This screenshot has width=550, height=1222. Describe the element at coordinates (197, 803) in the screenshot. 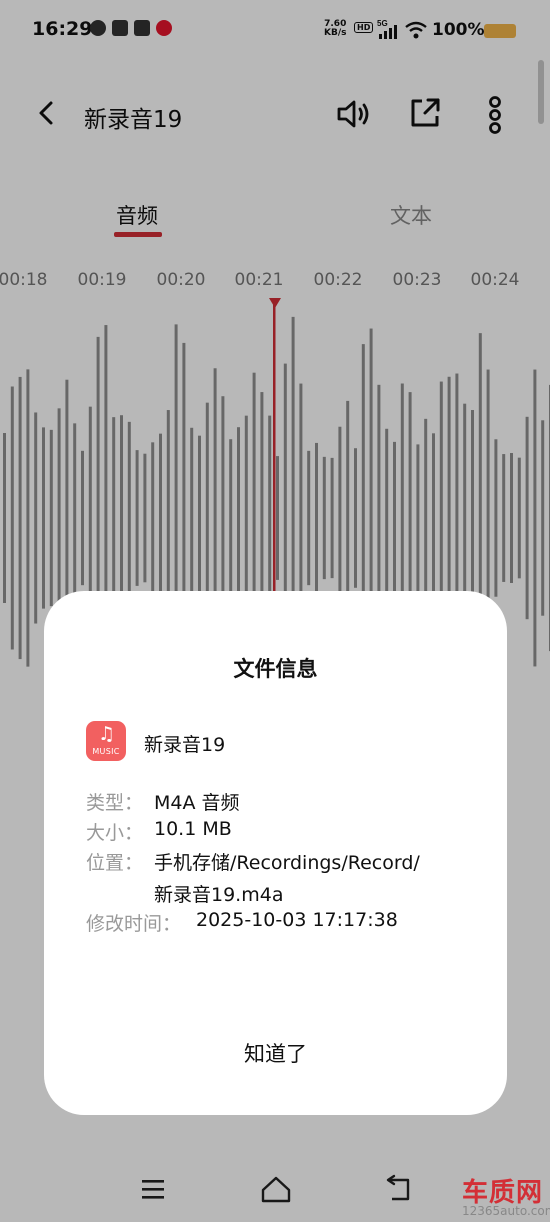

I see `type-value: M4A 音频` at that location.